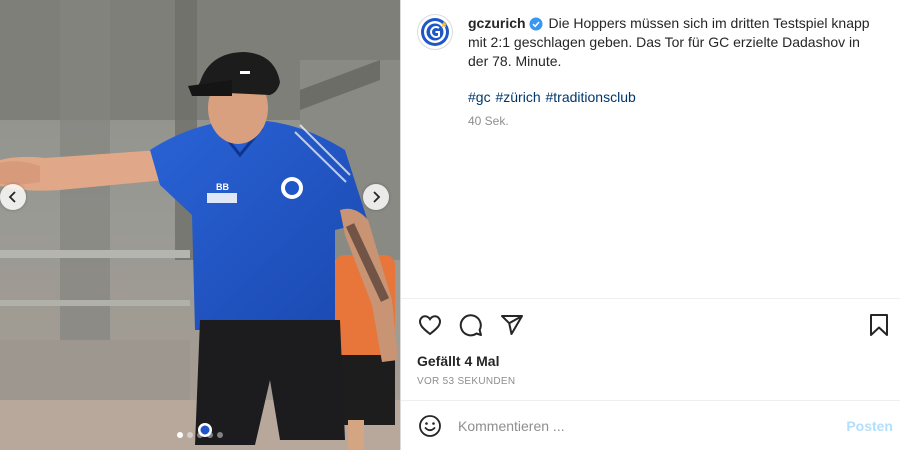  What do you see at coordinates (650, 381) in the screenshot?
I see `post-timestamp: VOR 53 SEKUNDEN` at bounding box center [650, 381].